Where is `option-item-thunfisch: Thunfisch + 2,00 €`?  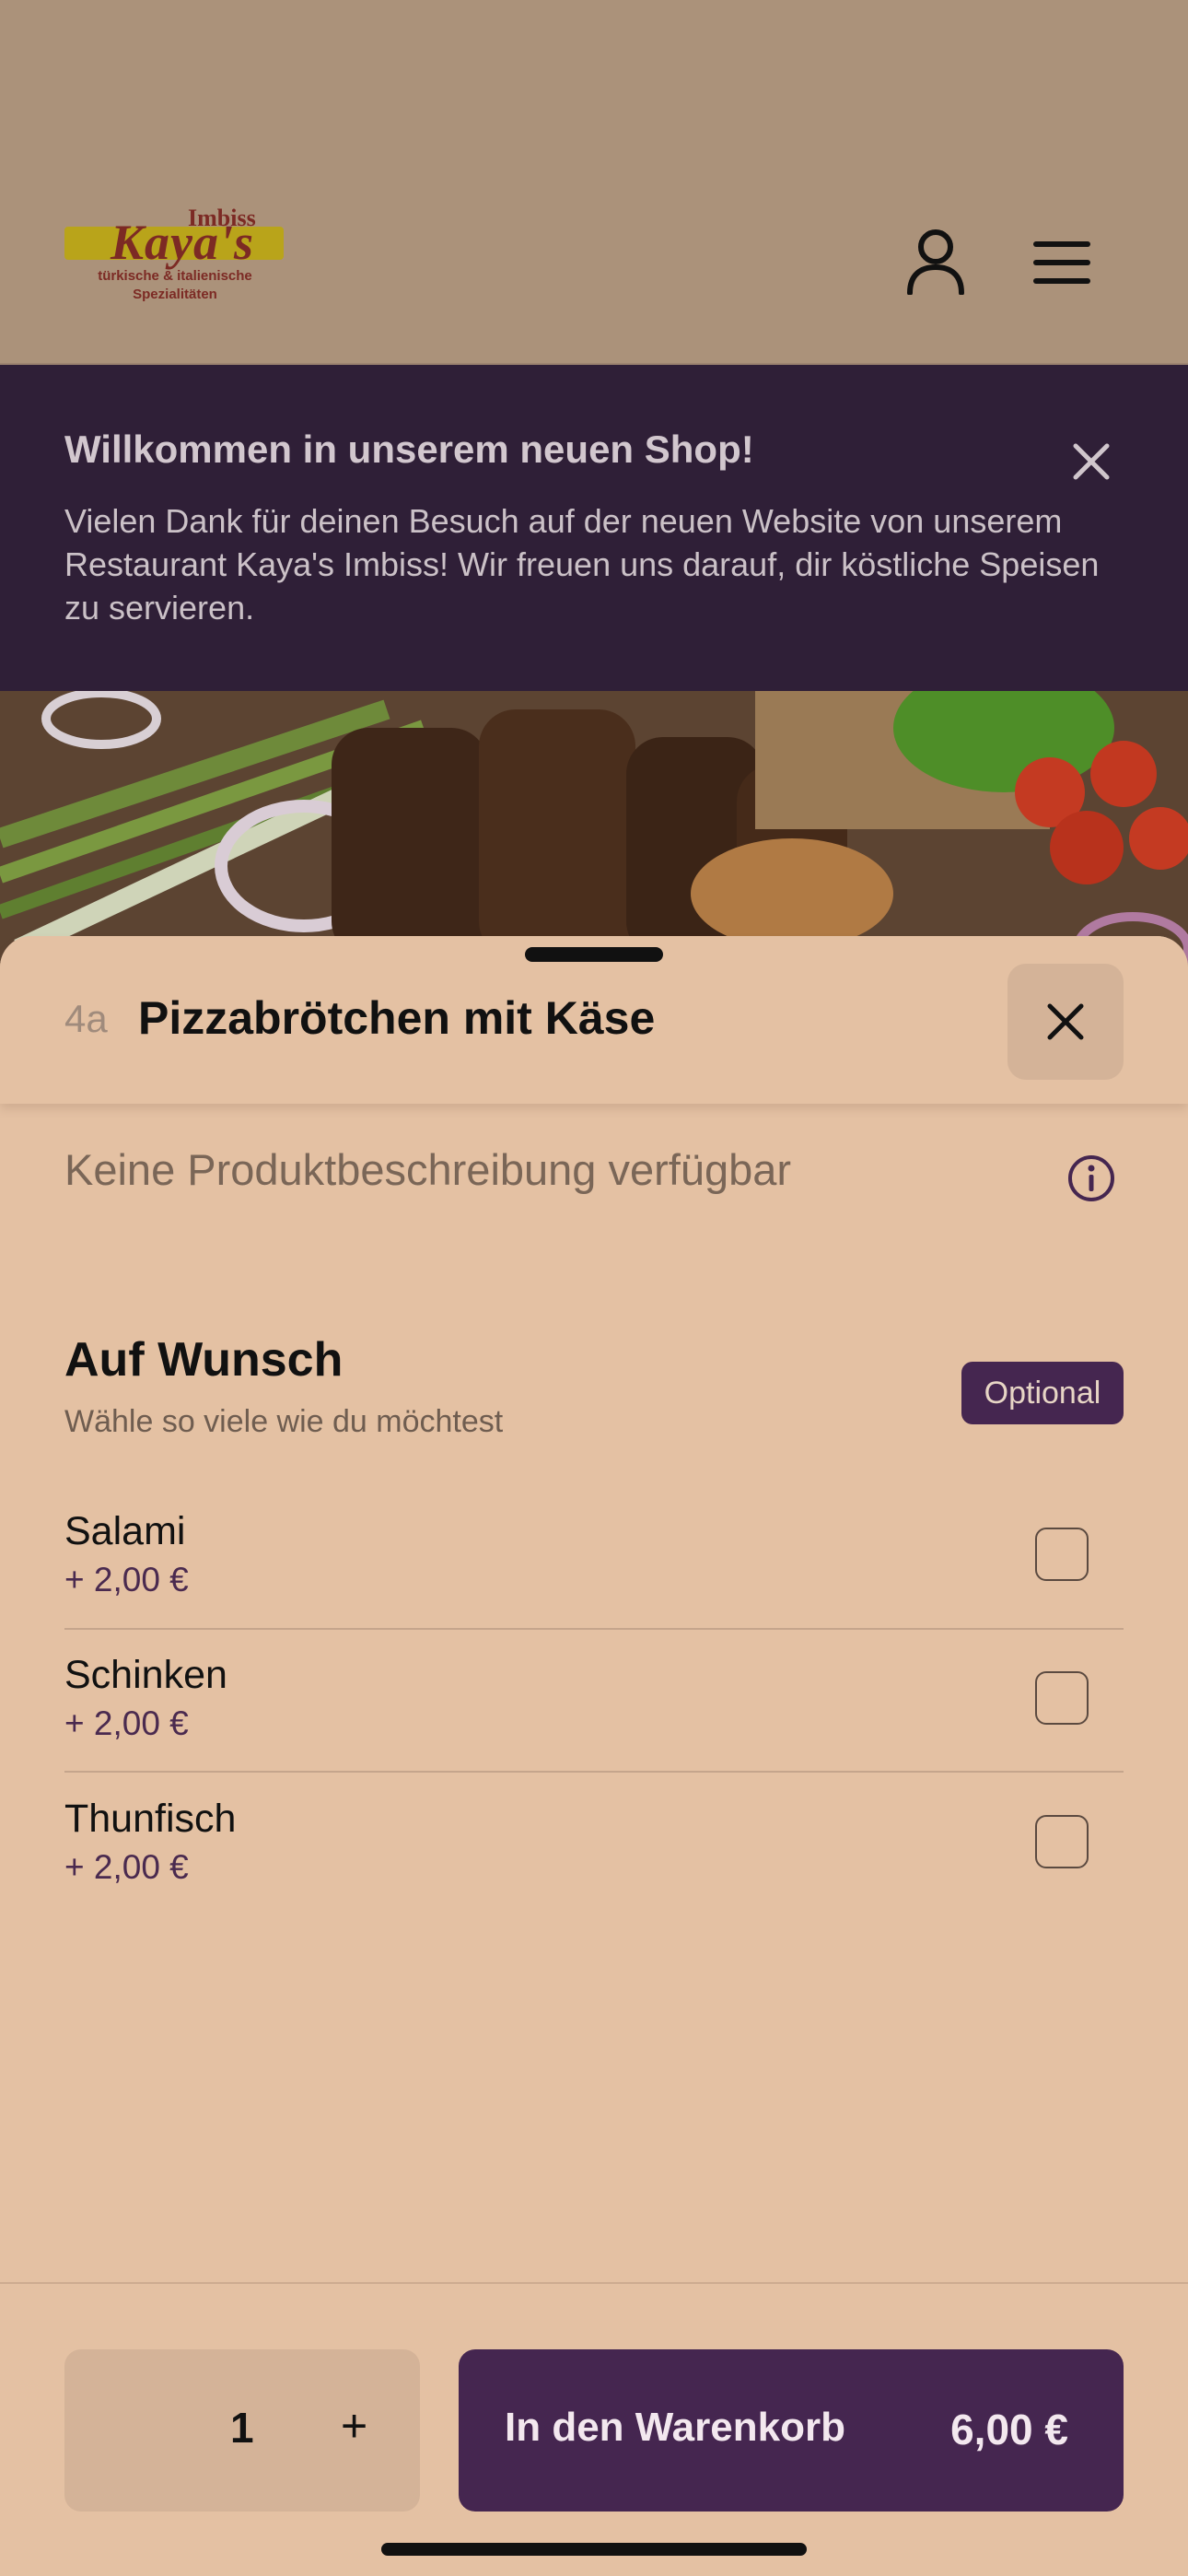 option-item-thunfisch: Thunfisch + 2,00 € is located at coordinates (594, 1868).